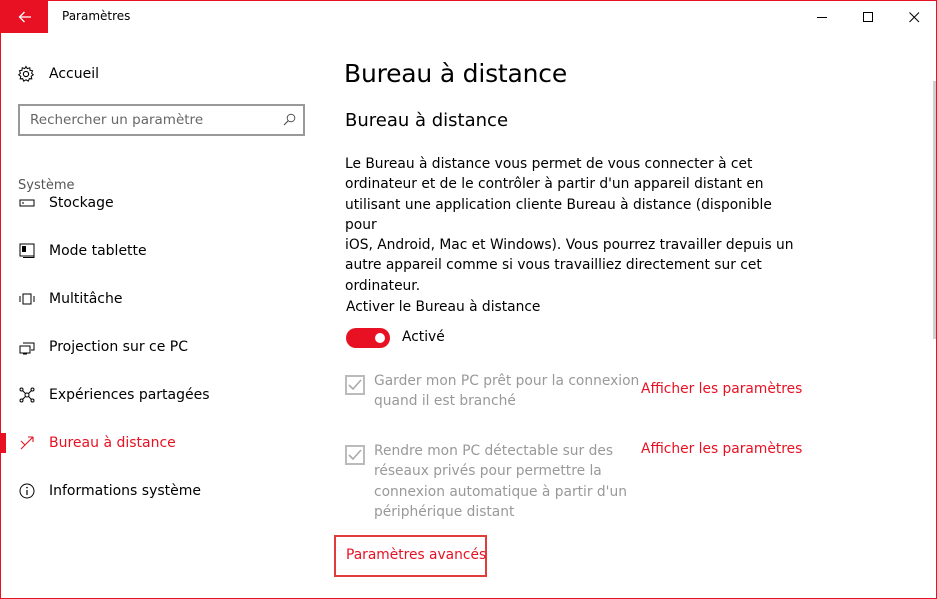  What do you see at coordinates (468, 17) in the screenshot?
I see `title-bar: Paramètres` at bounding box center [468, 17].